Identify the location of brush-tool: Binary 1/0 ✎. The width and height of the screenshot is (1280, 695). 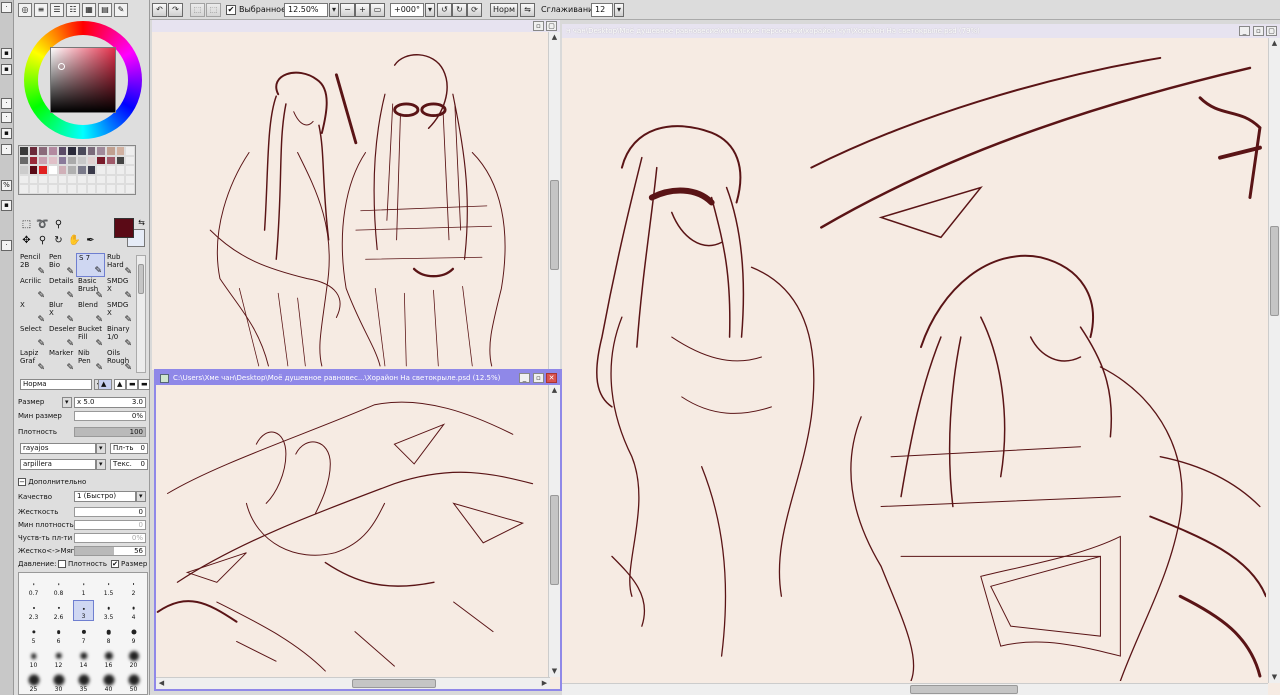
(119, 337).